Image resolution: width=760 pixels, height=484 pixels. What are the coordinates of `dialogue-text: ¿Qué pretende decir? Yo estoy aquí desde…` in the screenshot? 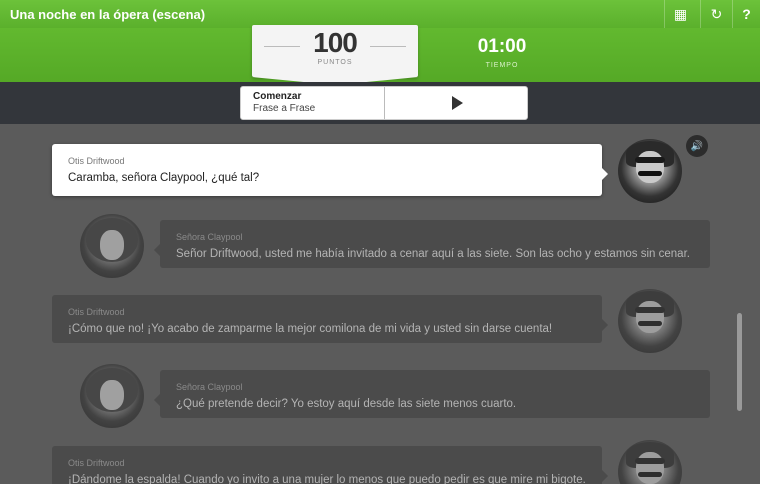 It's located at (346, 404).